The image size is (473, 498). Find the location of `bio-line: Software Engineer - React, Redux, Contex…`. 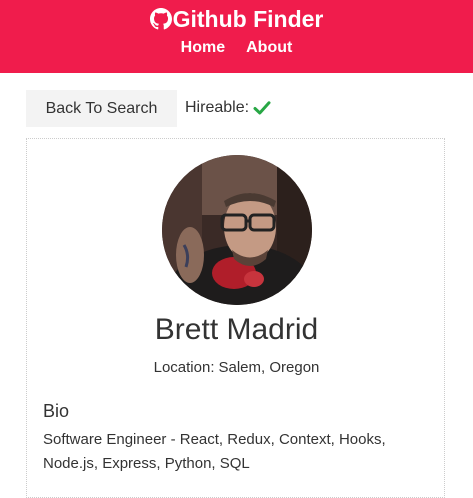

bio-line: Software Engineer - React, Redux, Contex… is located at coordinates (214, 439).